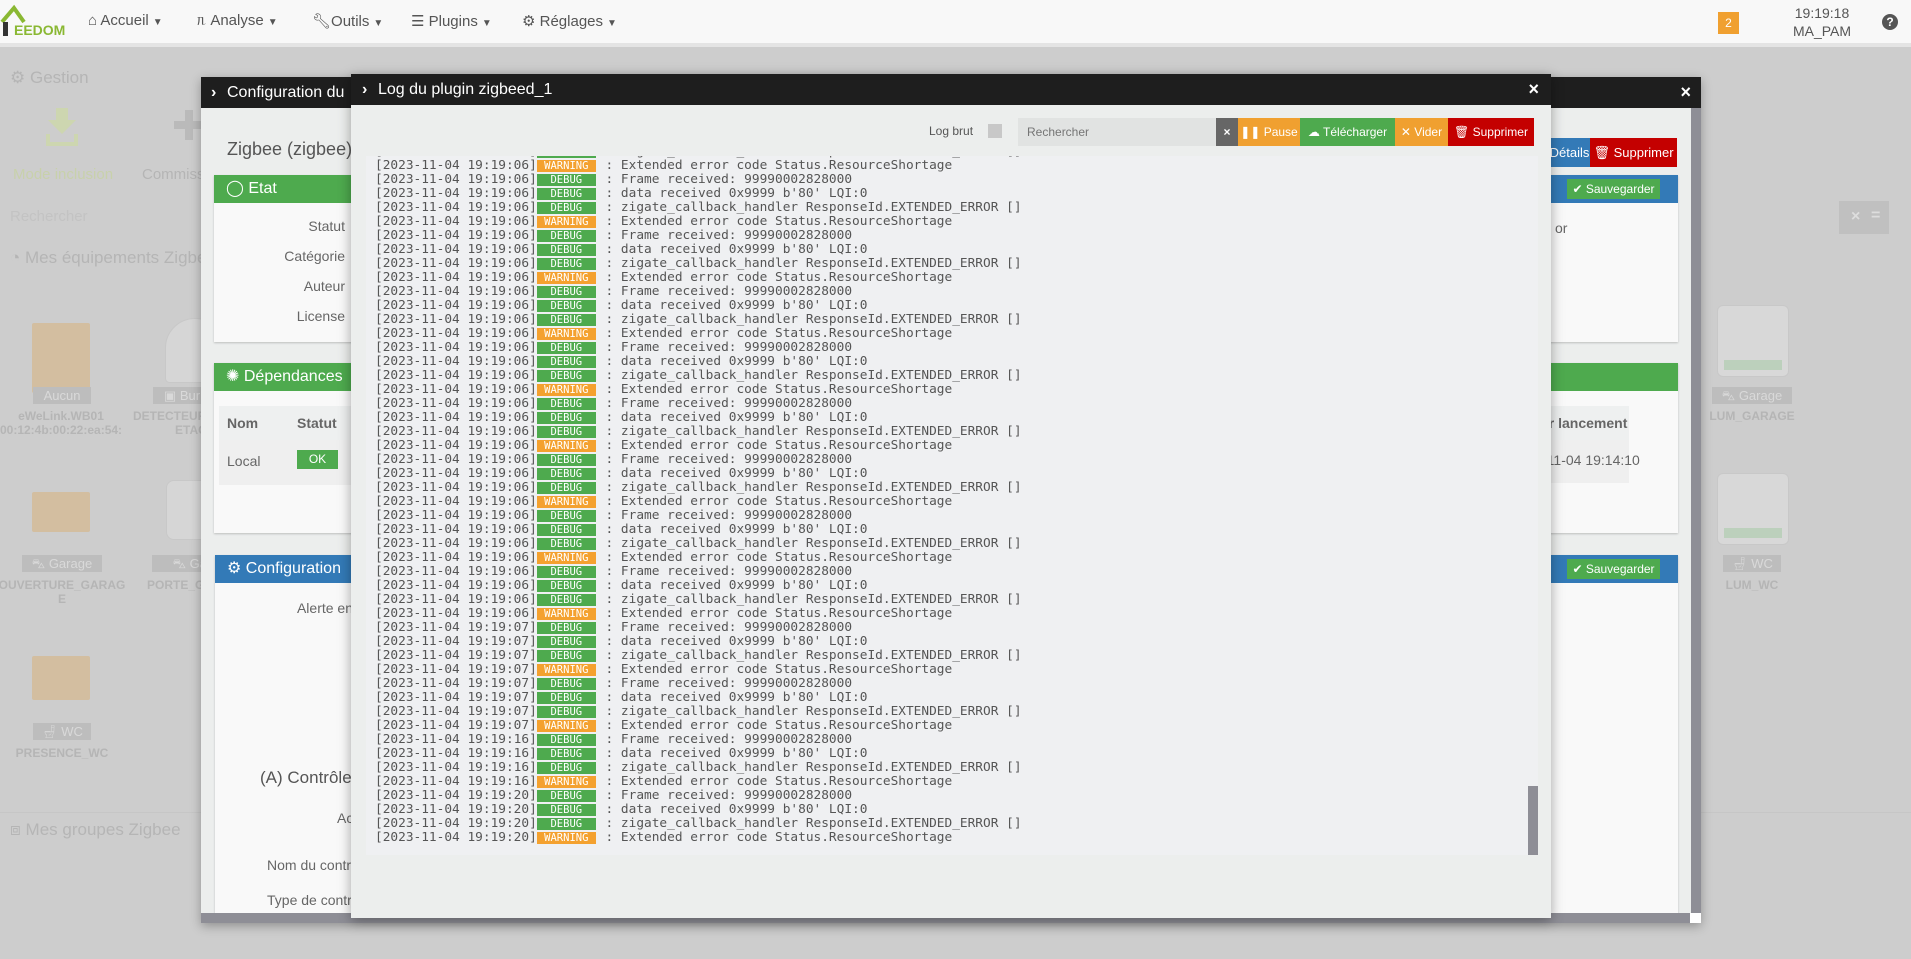  What do you see at coordinates (995, 131) in the screenshot?
I see `raw-log-checkbox` at bounding box center [995, 131].